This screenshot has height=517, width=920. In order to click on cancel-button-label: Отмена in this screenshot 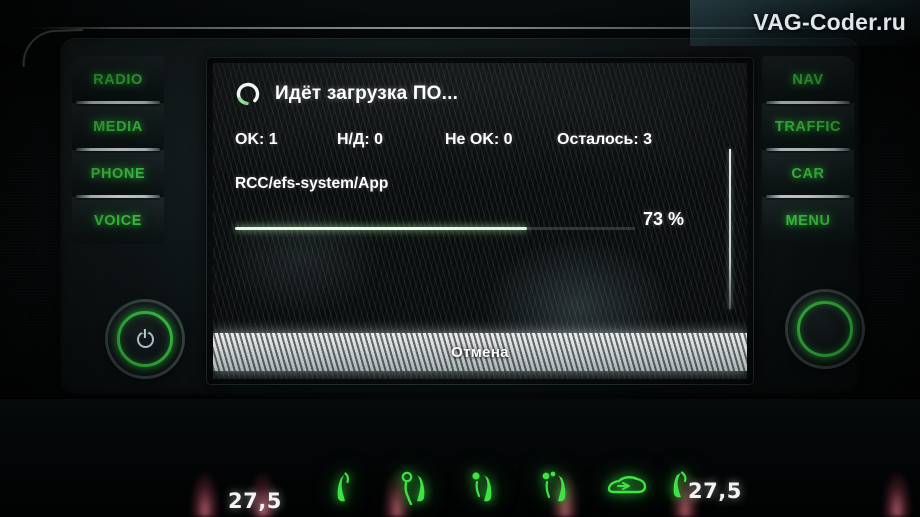, I will do `click(480, 352)`.